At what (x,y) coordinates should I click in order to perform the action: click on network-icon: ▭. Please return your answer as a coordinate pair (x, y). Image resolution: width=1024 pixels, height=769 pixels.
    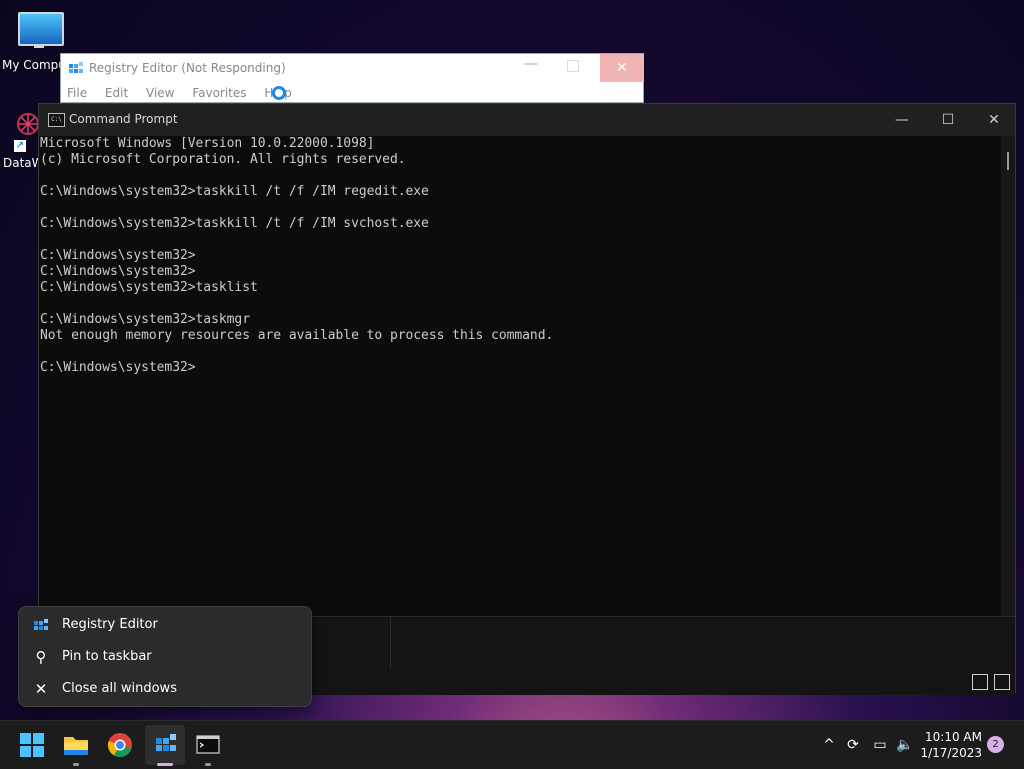
    Looking at the image, I should click on (880, 745).